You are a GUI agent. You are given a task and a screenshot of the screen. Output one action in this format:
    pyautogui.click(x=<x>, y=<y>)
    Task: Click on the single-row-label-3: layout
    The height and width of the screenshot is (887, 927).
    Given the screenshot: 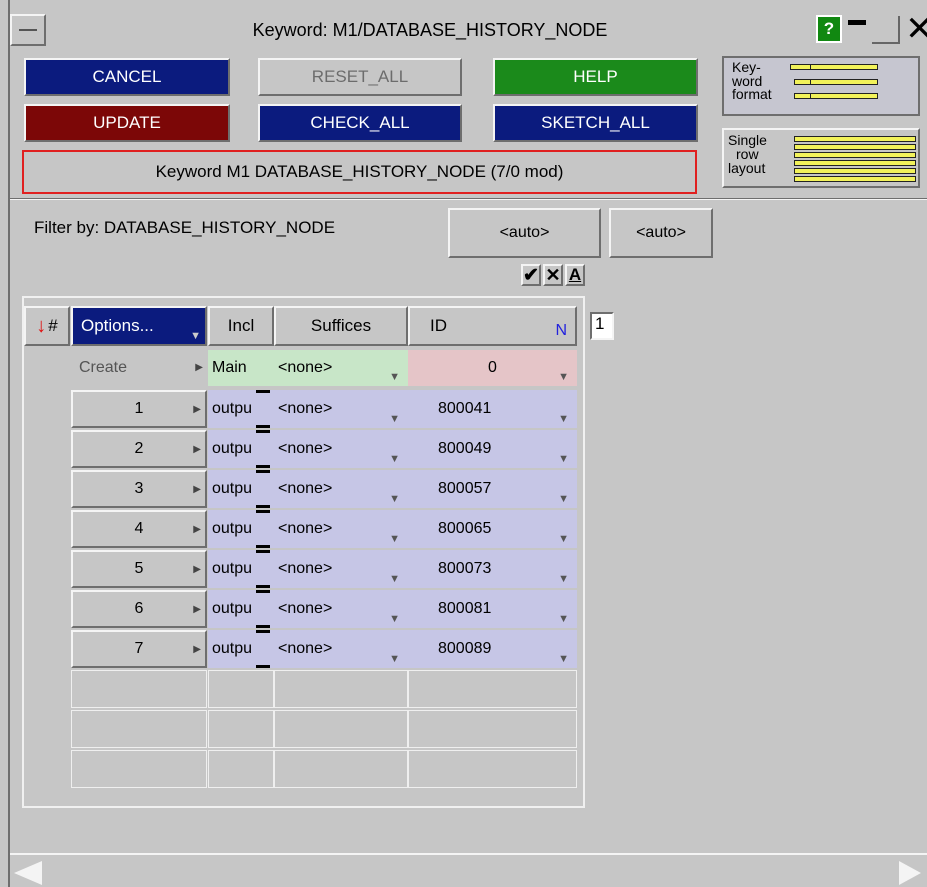 What is the action you would take?
    pyautogui.click(x=747, y=168)
    